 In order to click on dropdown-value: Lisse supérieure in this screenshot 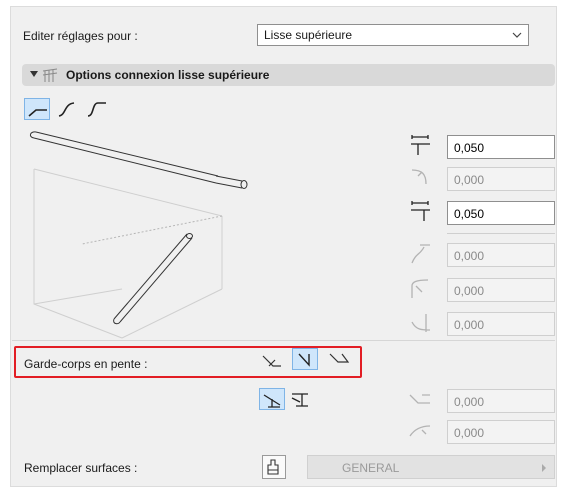, I will do `click(308, 35)`.